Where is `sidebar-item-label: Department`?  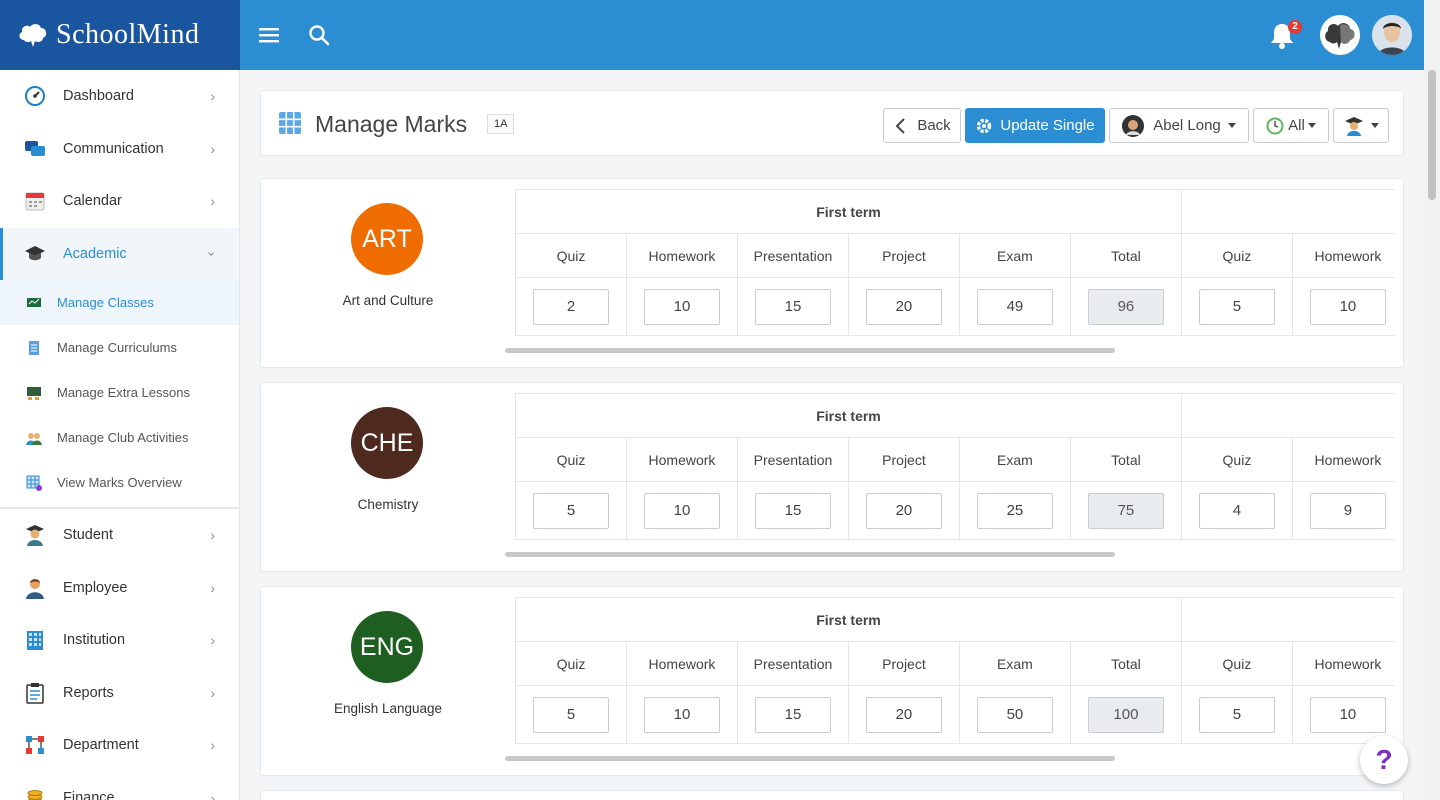 sidebar-item-label: Department is located at coordinates (101, 745).